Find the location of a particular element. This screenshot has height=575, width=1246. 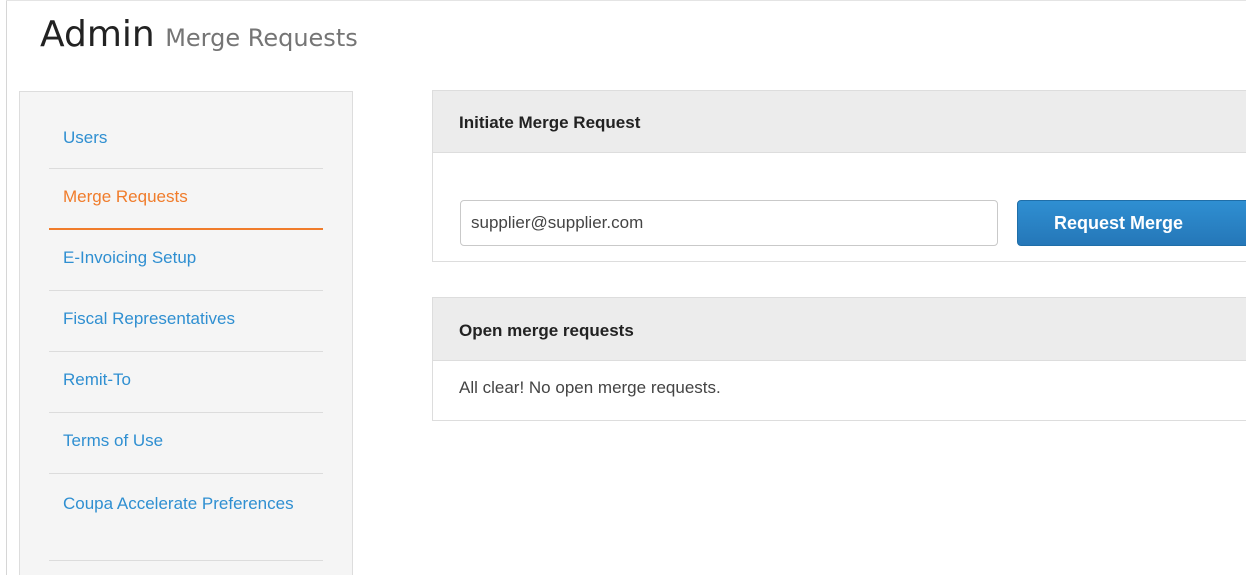

page-subtitle: Merge Requests is located at coordinates (261, 38).